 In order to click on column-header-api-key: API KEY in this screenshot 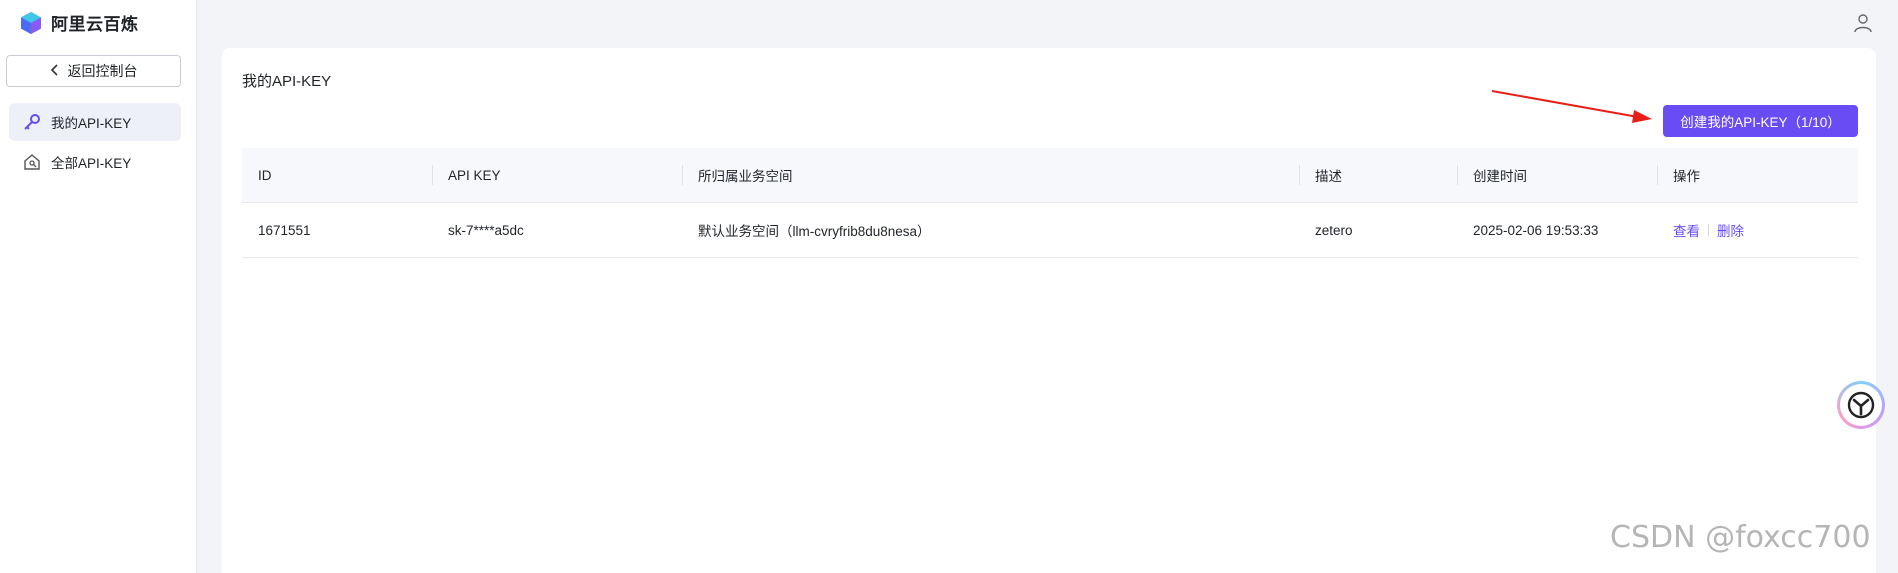, I will do `click(557, 175)`.